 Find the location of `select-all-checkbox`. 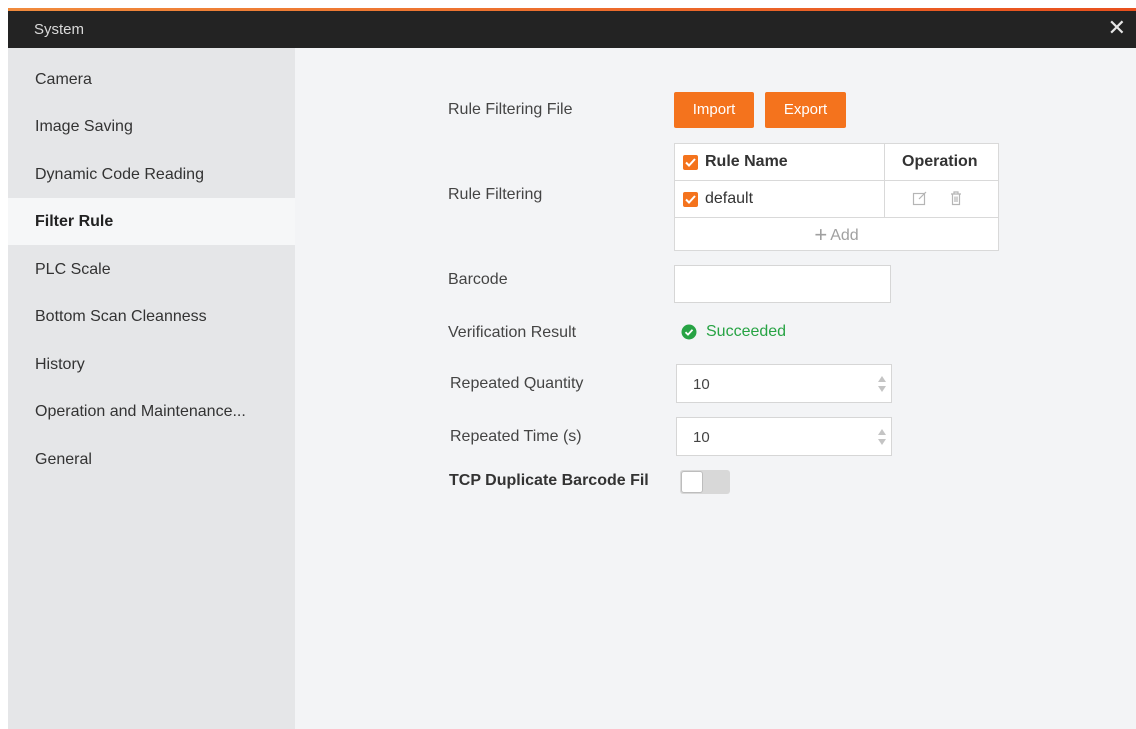

select-all-checkbox is located at coordinates (690, 162).